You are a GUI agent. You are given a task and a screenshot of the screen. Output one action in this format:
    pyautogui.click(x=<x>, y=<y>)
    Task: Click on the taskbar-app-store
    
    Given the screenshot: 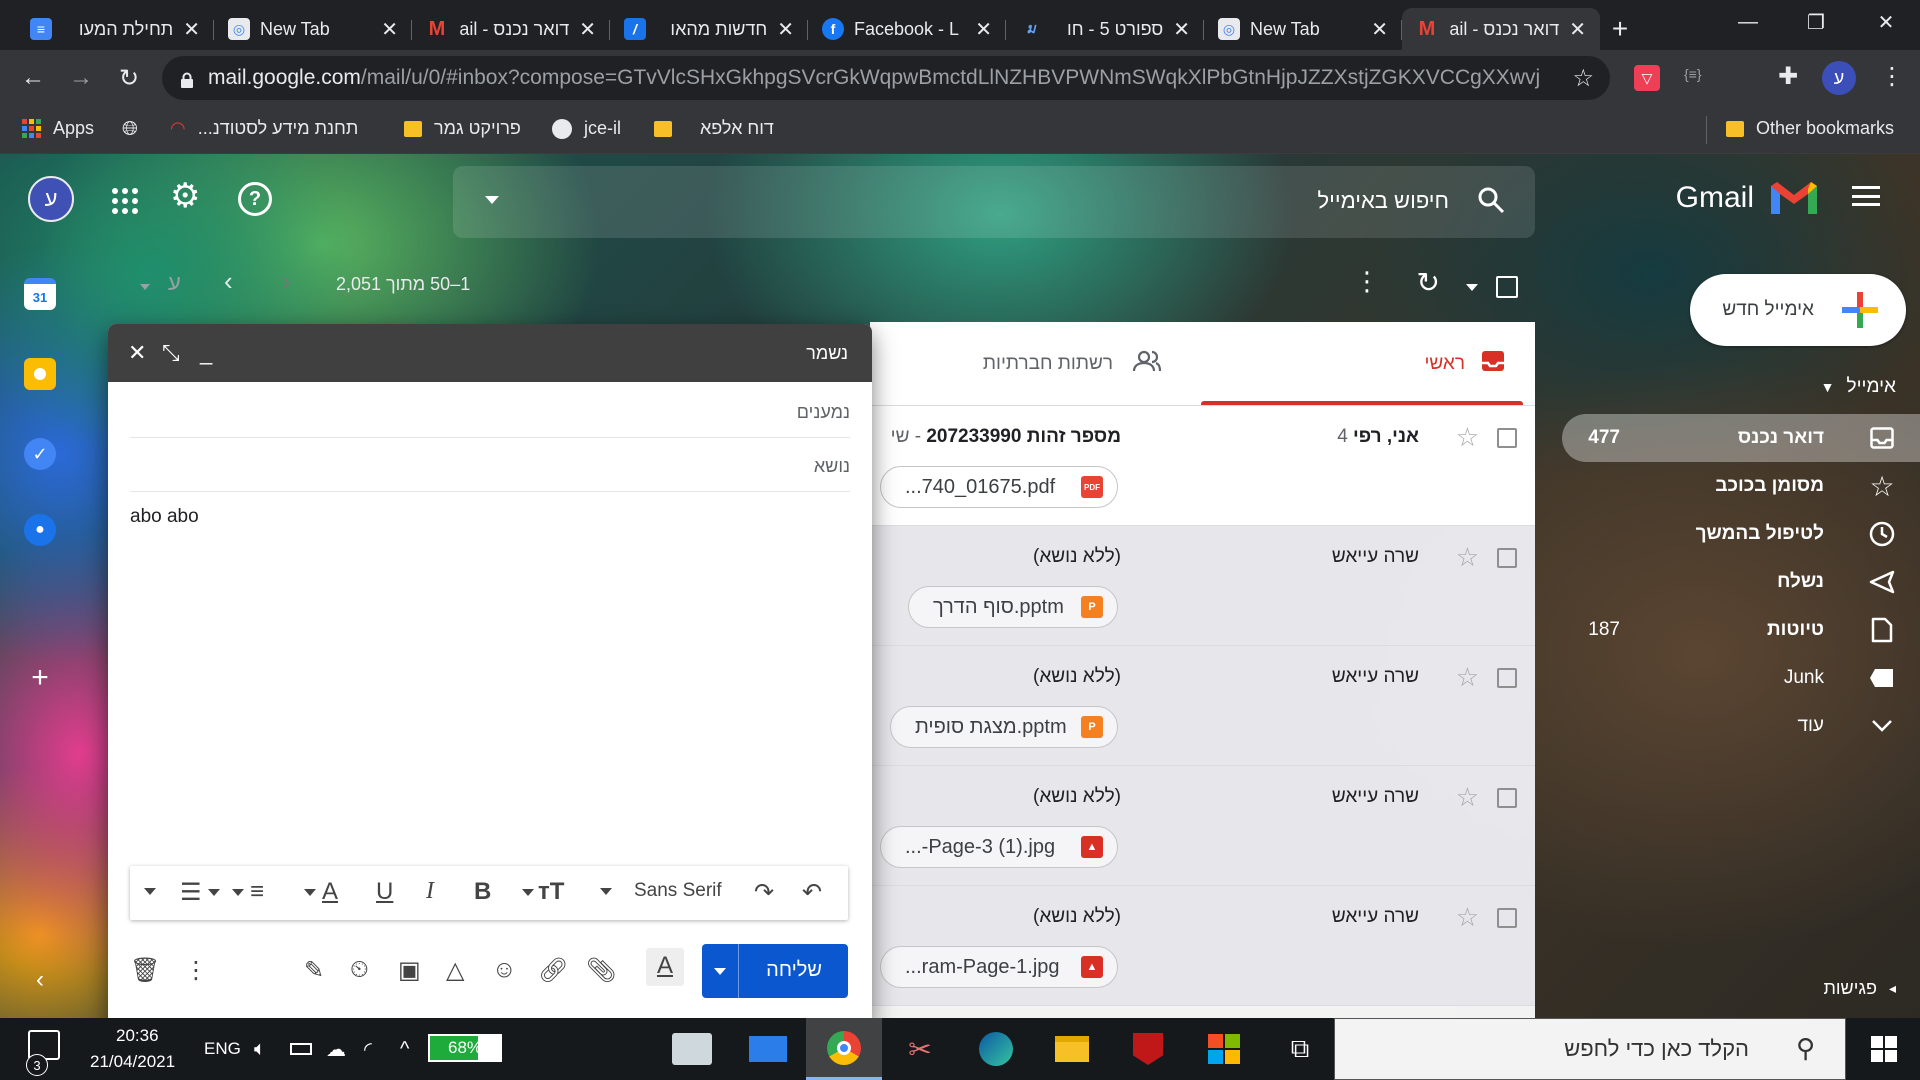 What is the action you would take?
    pyautogui.click(x=1224, y=1049)
    